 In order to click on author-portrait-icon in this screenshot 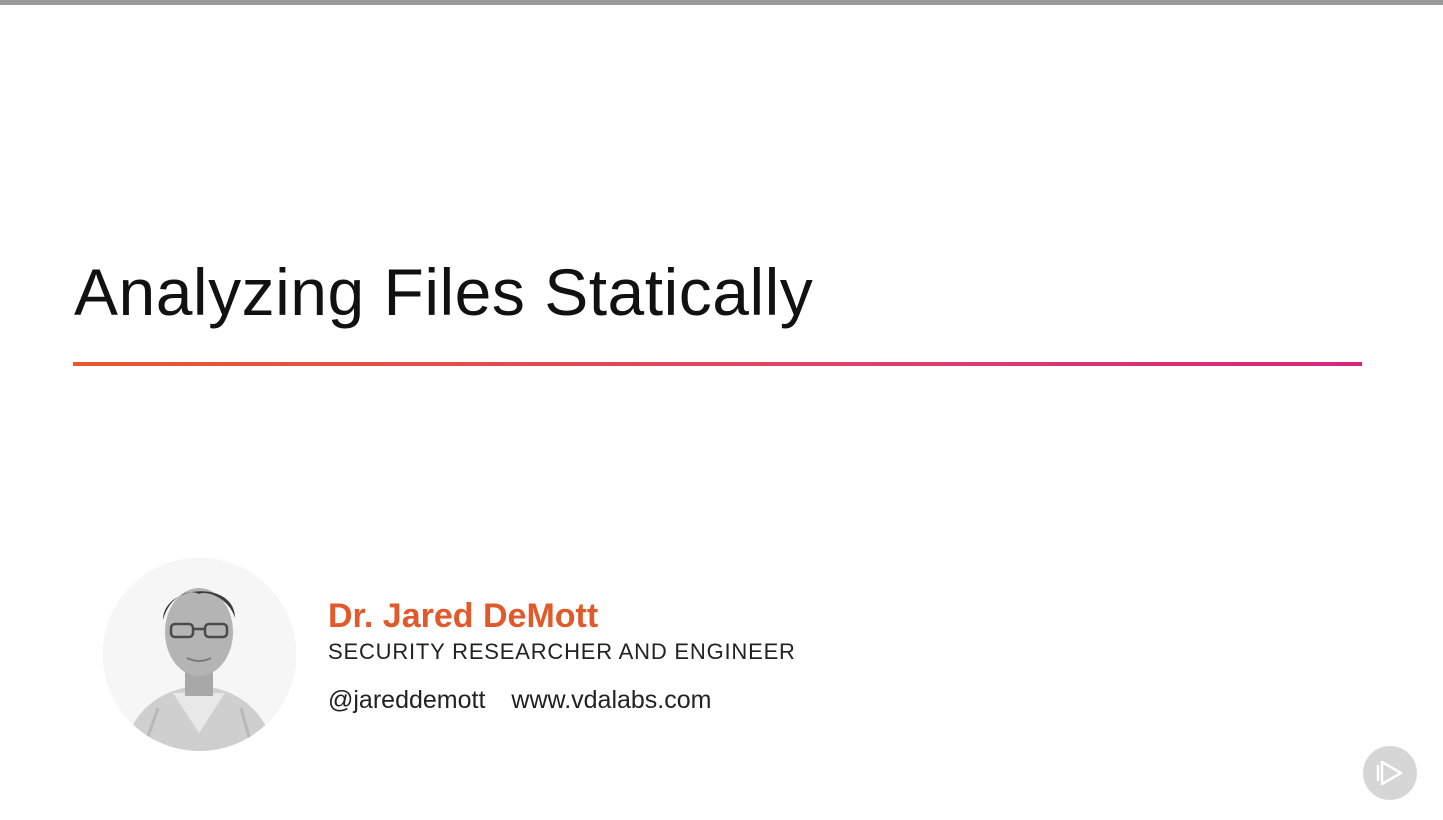, I will do `click(199, 654)`.